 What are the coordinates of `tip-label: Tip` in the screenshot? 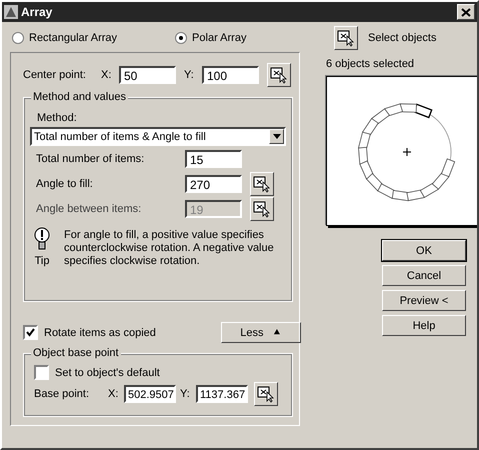 It's located at (42, 261).